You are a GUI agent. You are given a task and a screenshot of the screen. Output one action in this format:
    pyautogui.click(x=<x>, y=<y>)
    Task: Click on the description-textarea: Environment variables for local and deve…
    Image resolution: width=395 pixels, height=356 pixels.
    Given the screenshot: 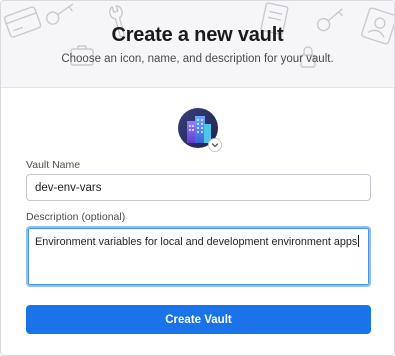 What is the action you would take?
    pyautogui.click(x=198, y=256)
    